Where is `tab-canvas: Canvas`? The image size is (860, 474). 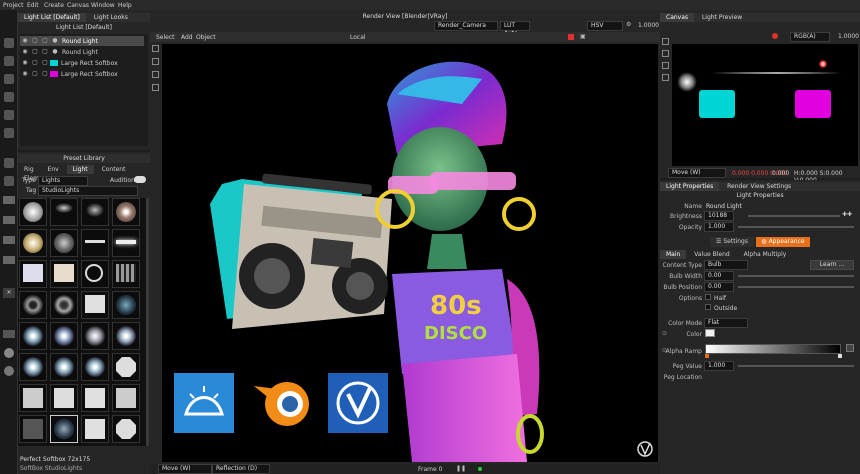
tab-canvas: Canvas is located at coordinates (677, 17).